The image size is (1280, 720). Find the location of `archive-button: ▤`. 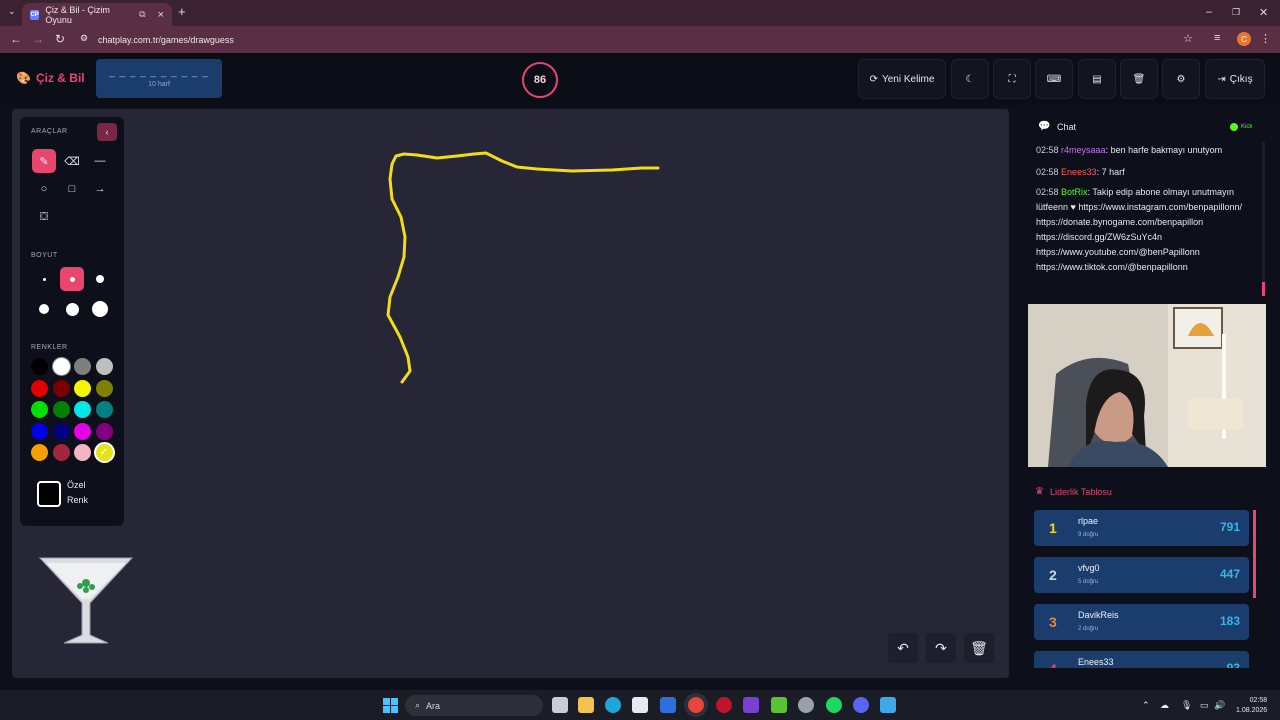

archive-button: ▤ is located at coordinates (1097, 79).